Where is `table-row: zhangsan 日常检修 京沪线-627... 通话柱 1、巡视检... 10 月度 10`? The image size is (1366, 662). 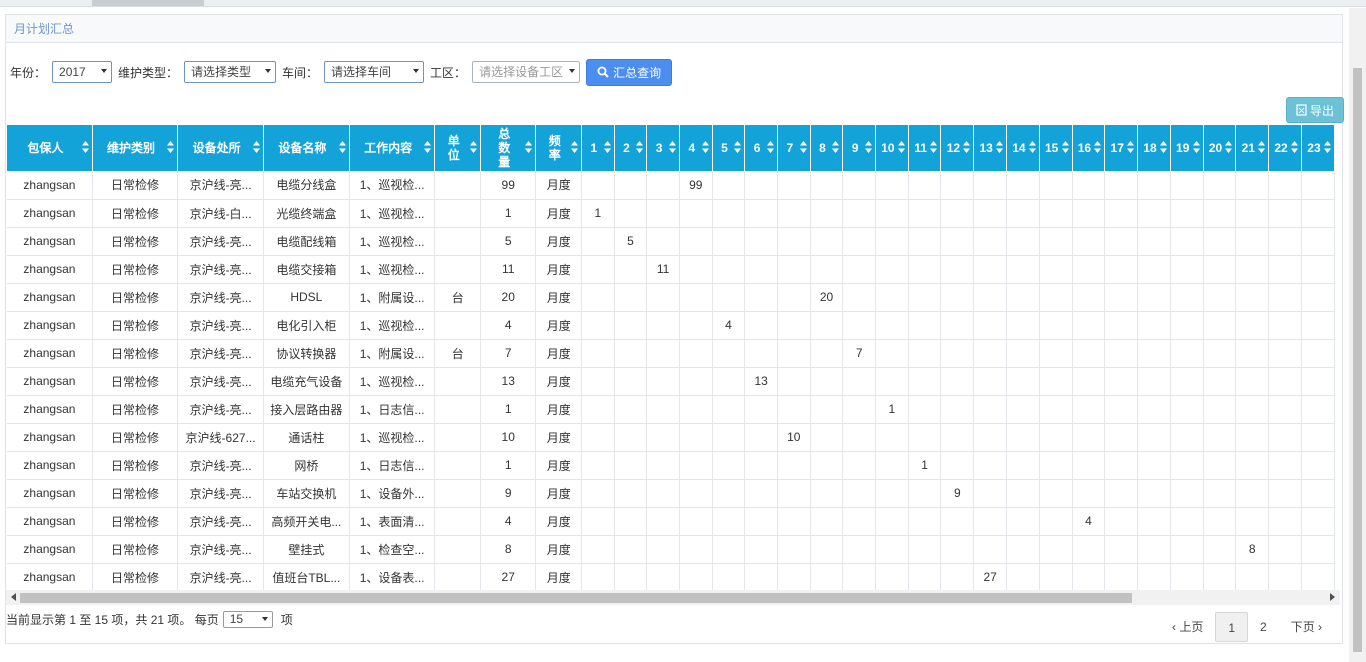 table-row: zhangsan 日常检修 京沪线-627... 通话柱 1、巡视检... 10 月度 10 is located at coordinates (671, 437).